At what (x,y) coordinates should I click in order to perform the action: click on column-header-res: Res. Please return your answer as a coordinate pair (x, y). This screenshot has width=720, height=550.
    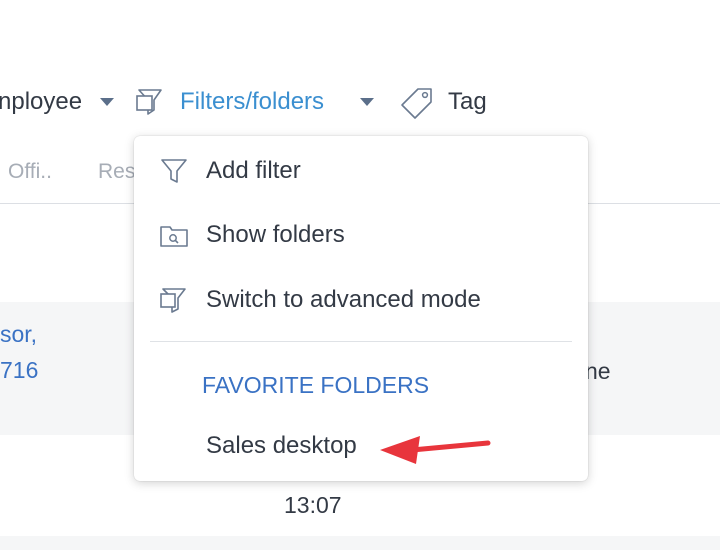
    Looking at the image, I should click on (116, 172).